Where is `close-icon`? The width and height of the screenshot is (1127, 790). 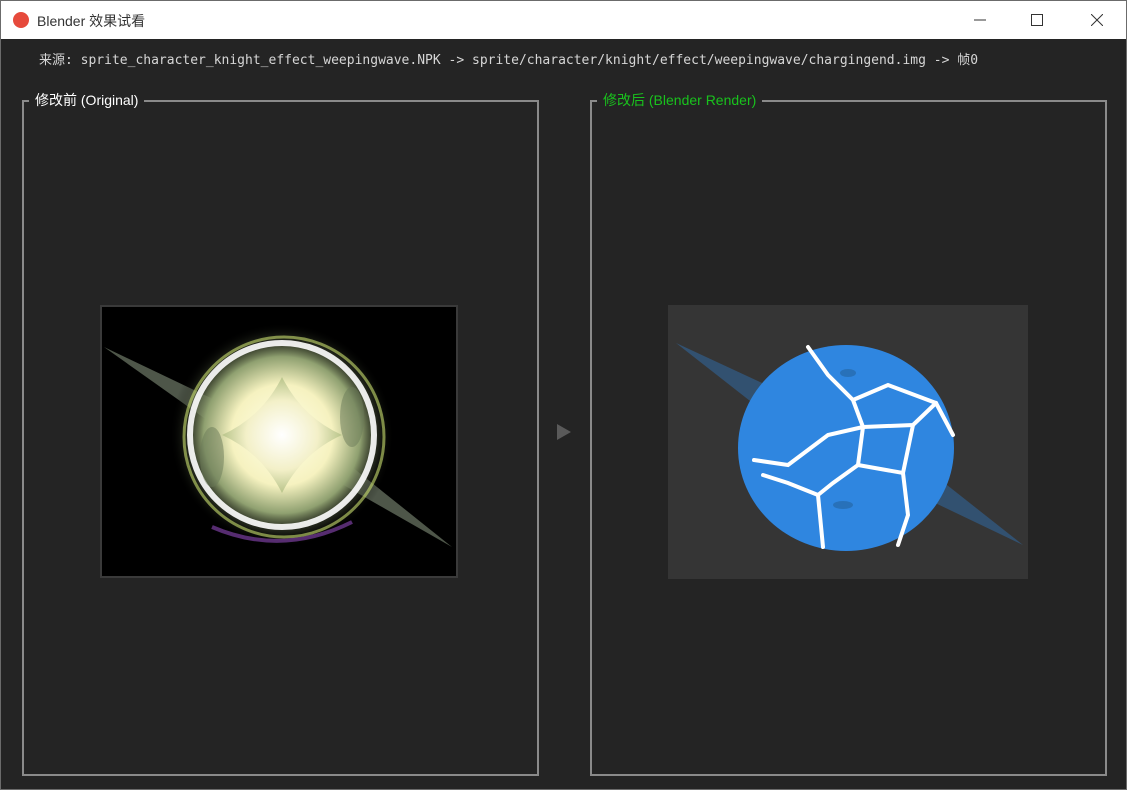
close-icon is located at coordinates (1097, 20).